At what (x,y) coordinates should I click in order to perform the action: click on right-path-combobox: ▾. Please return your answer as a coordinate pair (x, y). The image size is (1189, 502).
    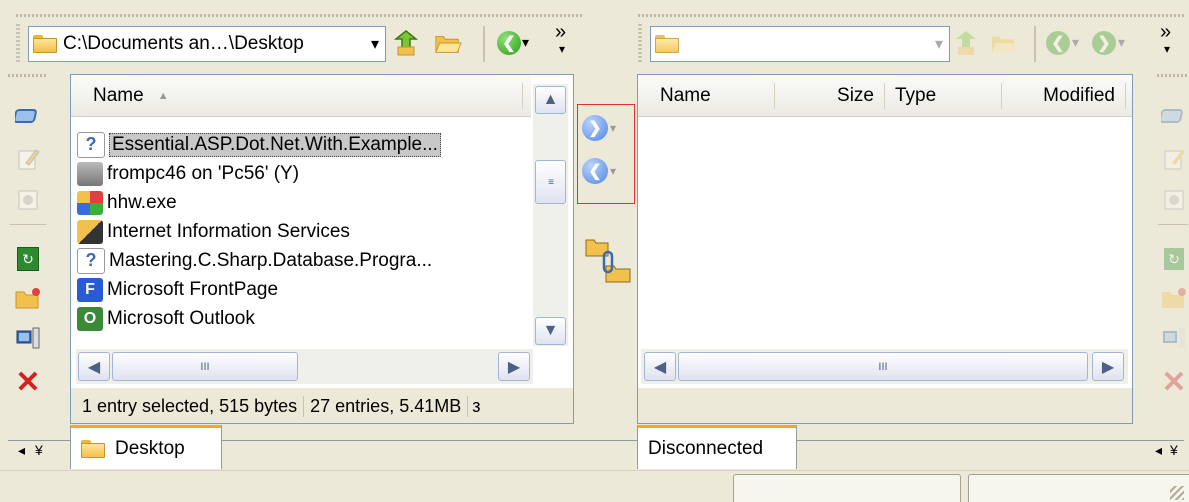
    Looking at the image, I should click on (800, 44).